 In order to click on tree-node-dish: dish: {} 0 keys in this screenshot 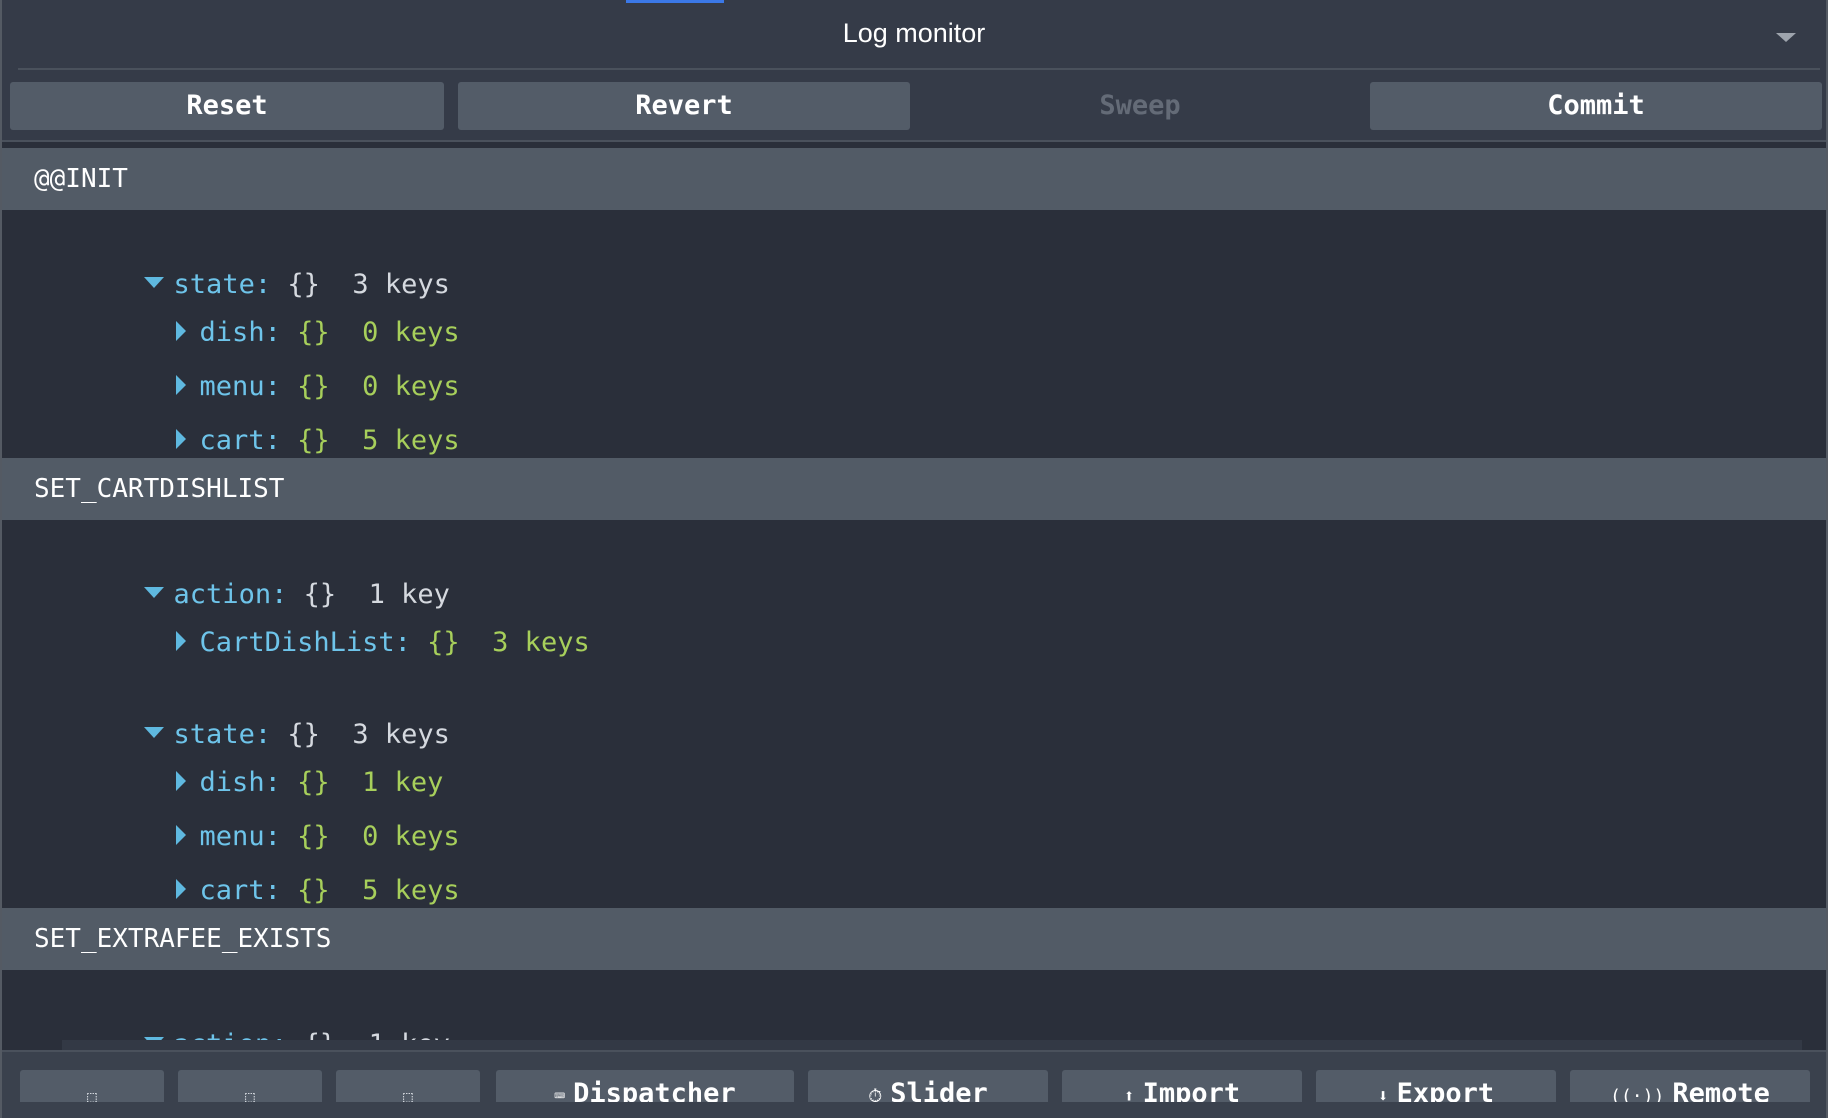, I will do `click(269, 315)`.